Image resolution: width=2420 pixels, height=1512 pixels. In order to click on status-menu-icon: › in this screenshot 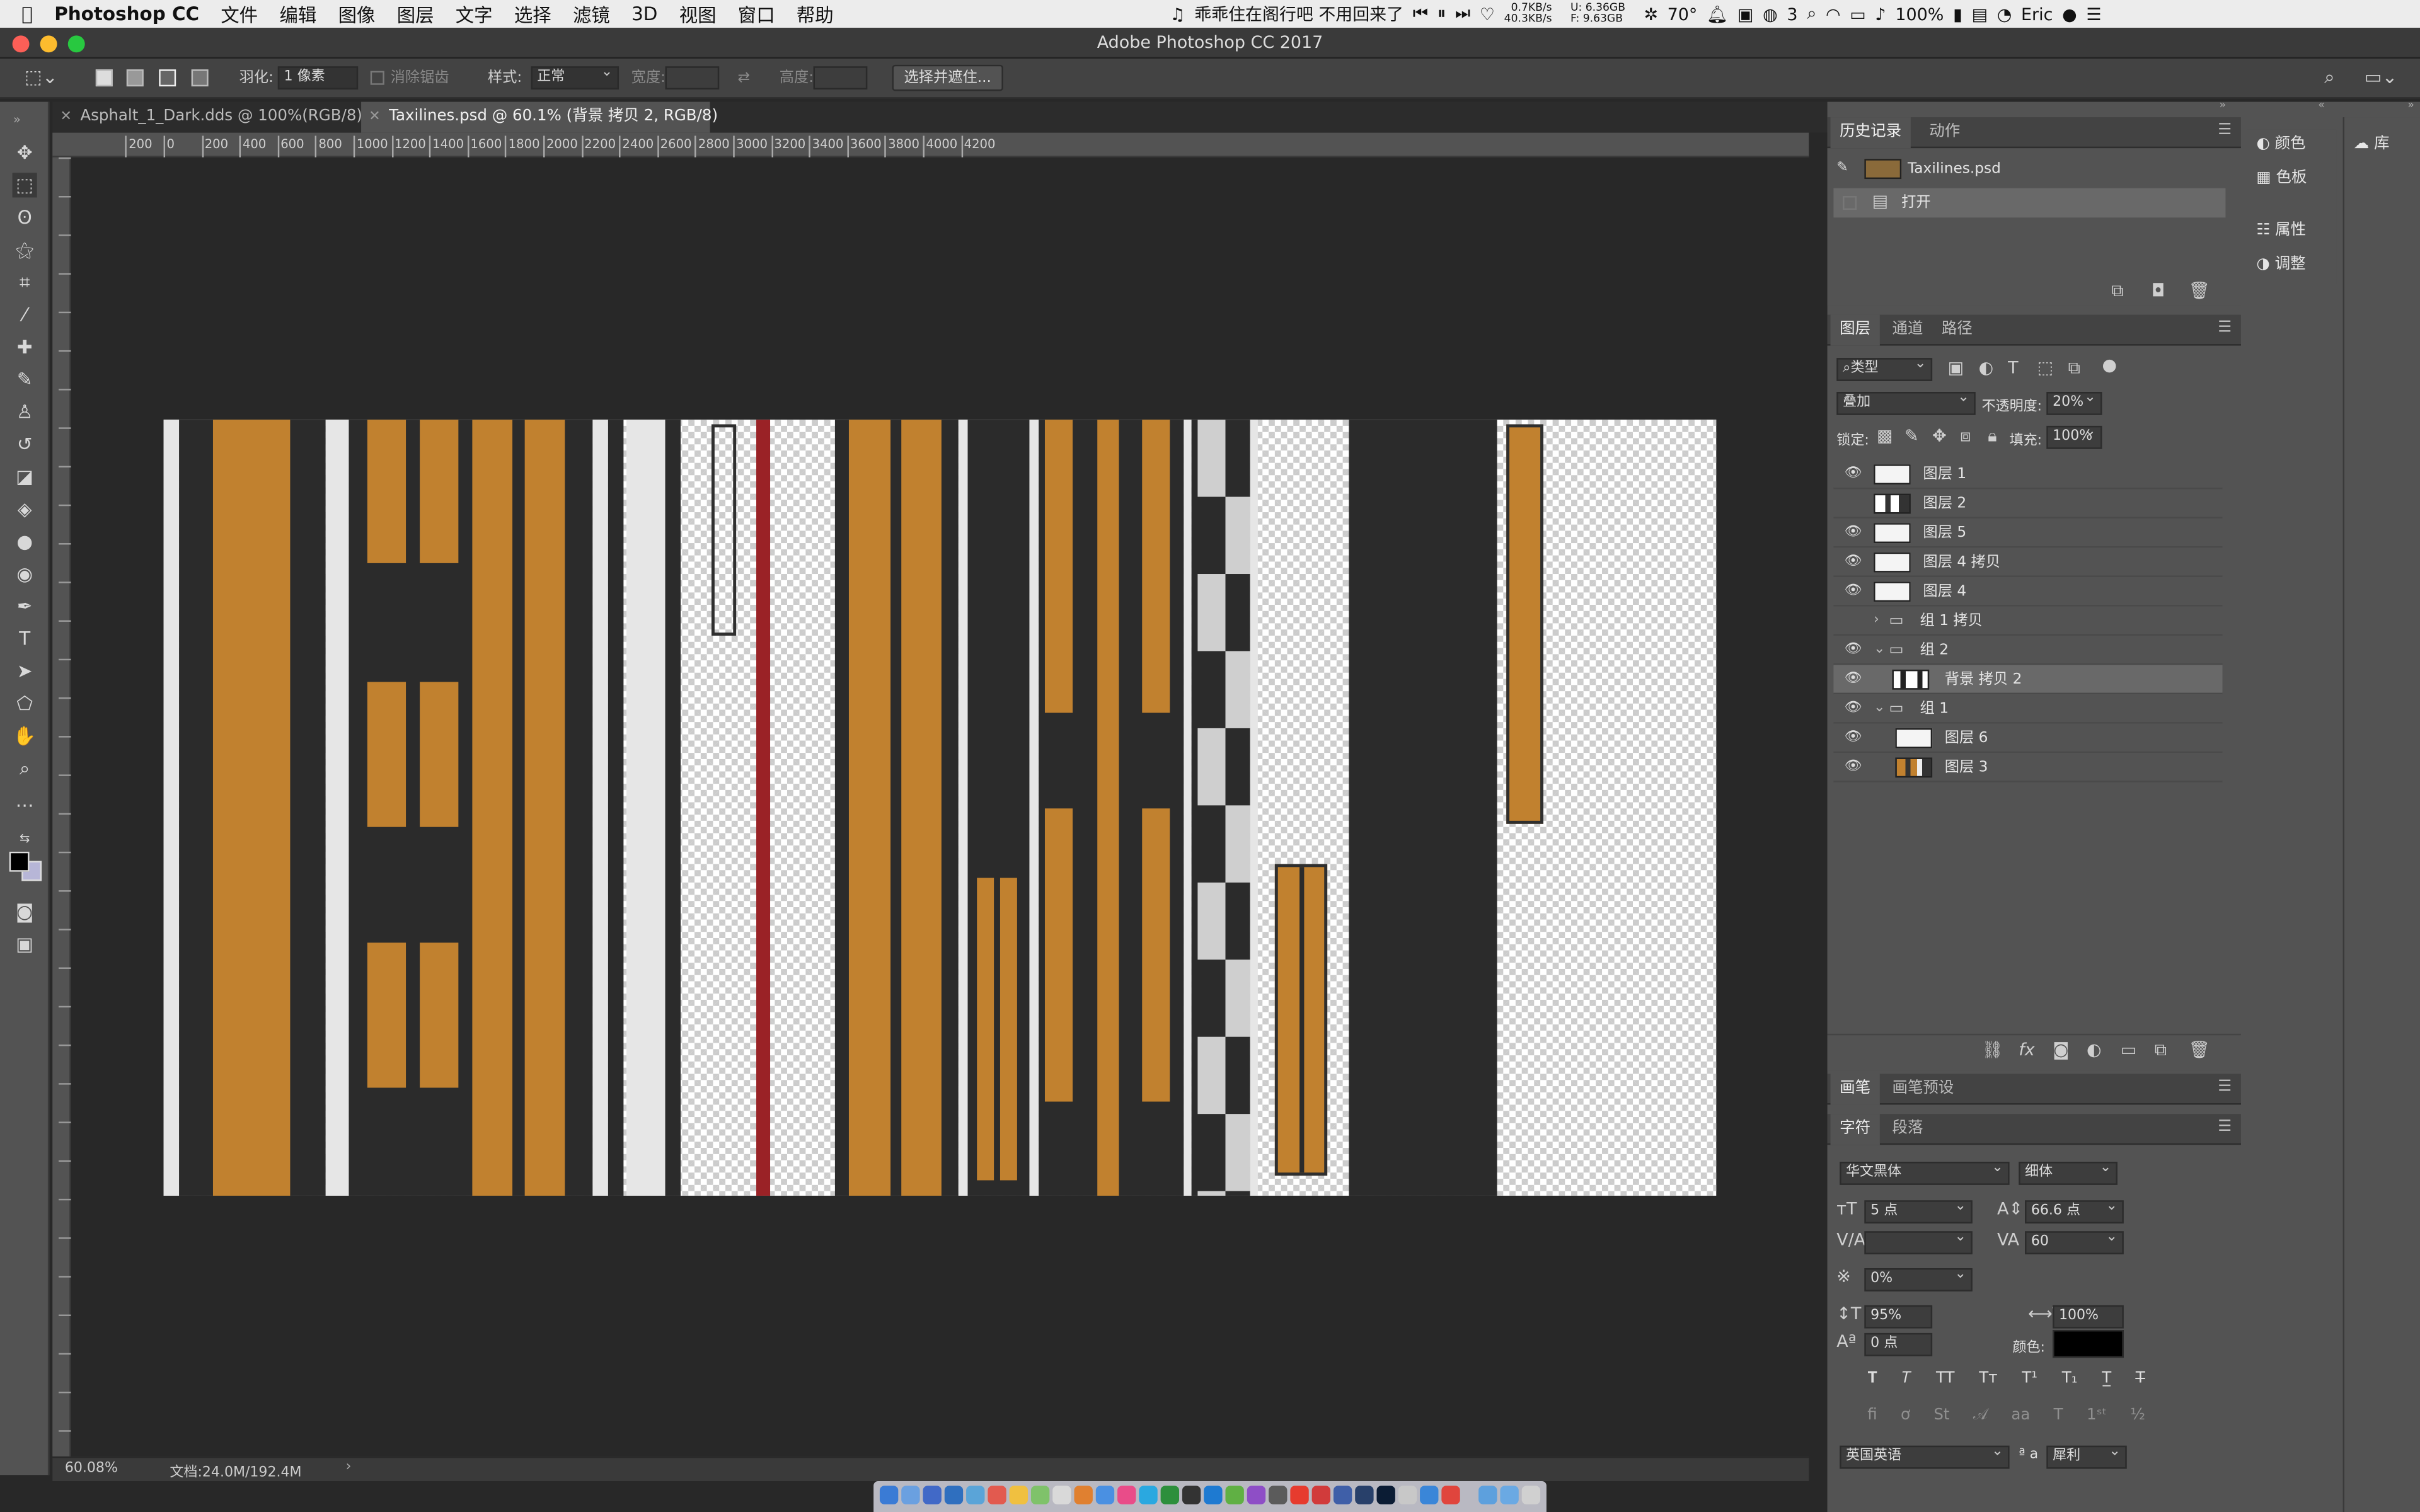, I will do `click(349, 1467)`.